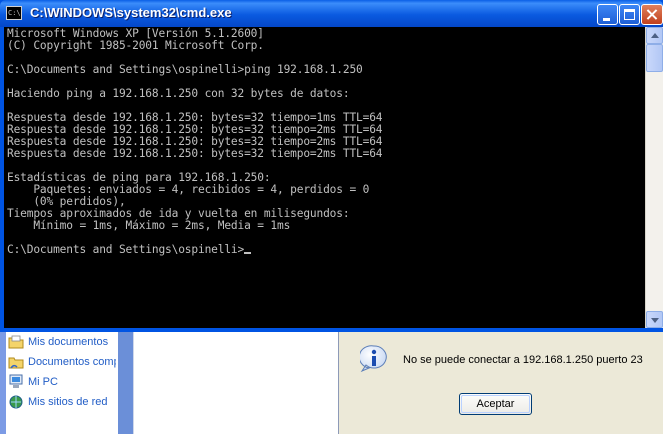  What do you see at coordinates (16, 342) in the screenshot?
I see `my-documents-icon` at bounding box center [16, 342].